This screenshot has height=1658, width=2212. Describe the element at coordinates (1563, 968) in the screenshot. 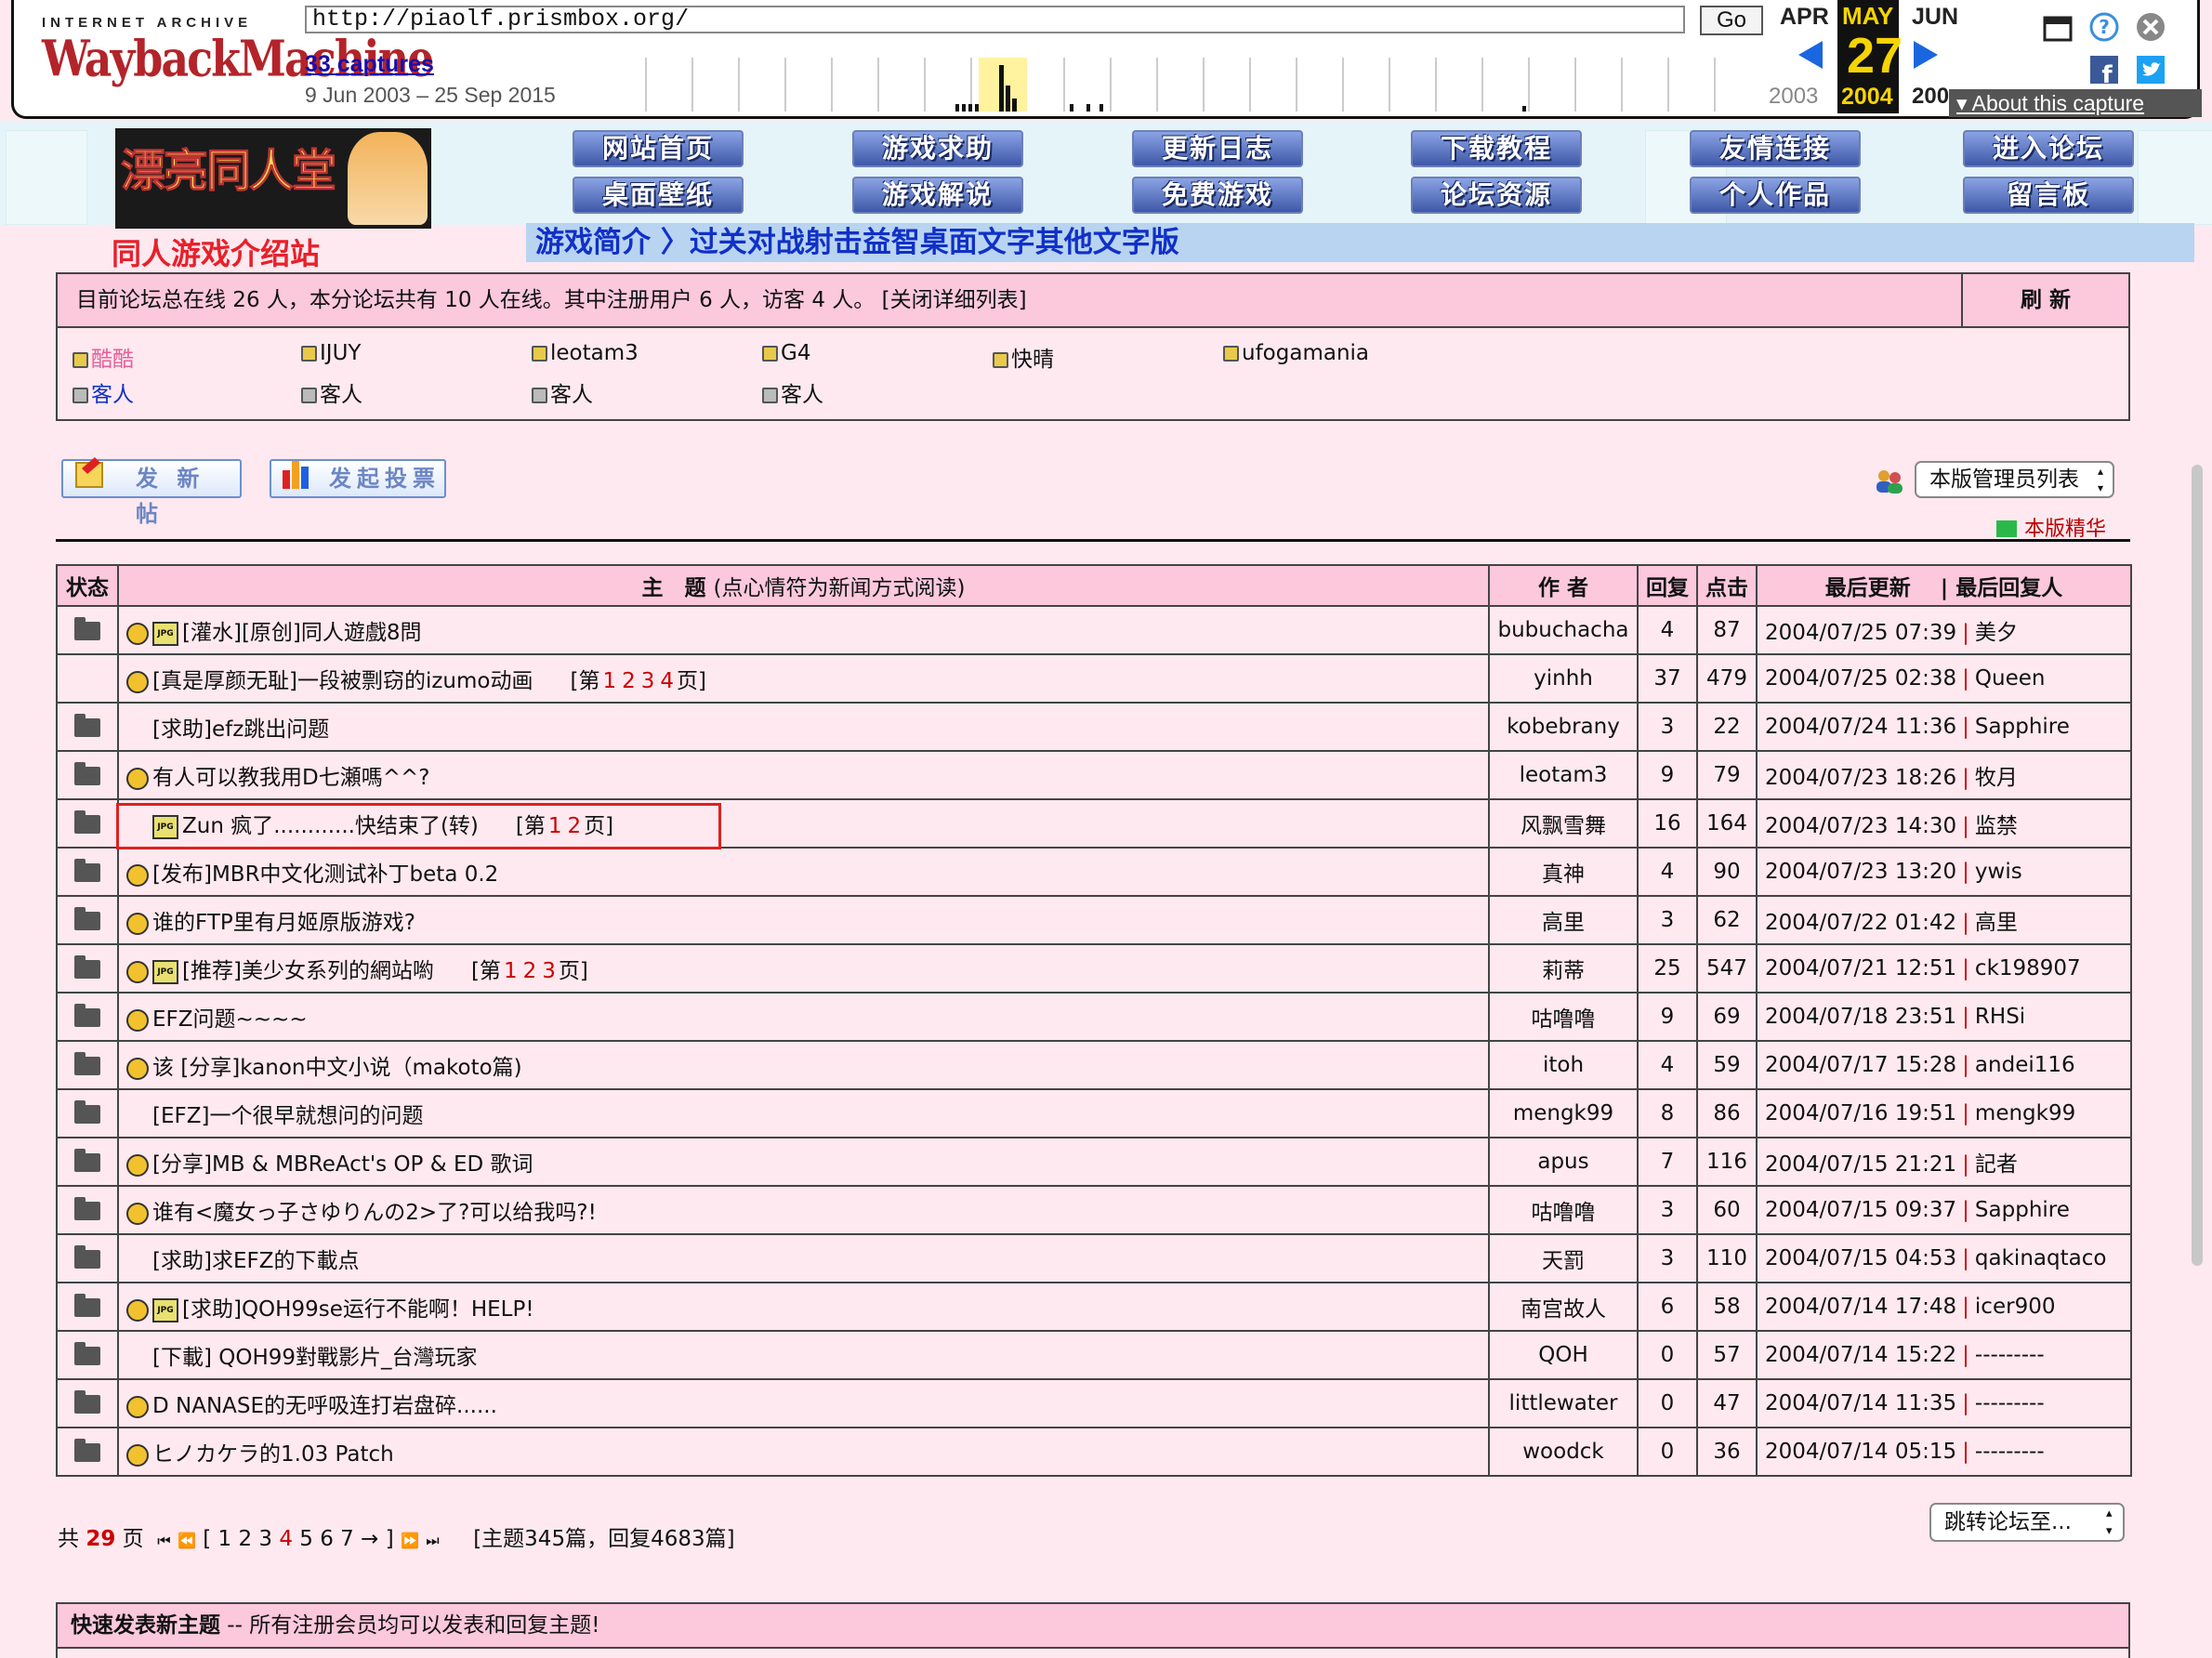

I see `author-link: 莉蒂` at that location.